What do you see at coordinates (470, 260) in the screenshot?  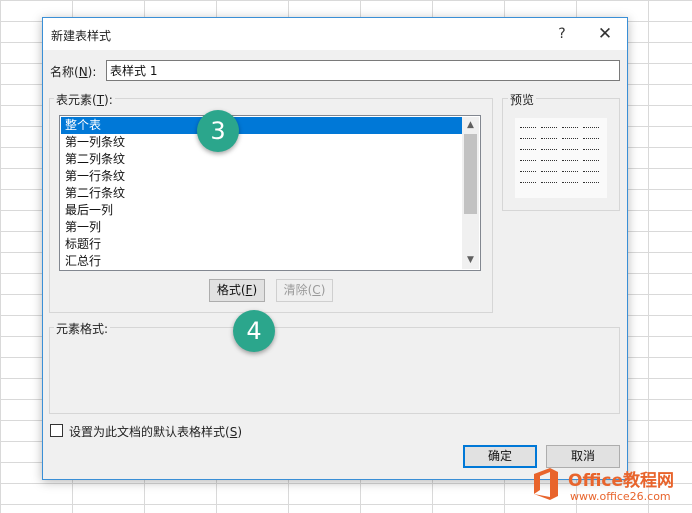 I see `scroll-down-icon: ▼` at bounding box center [470, 260].